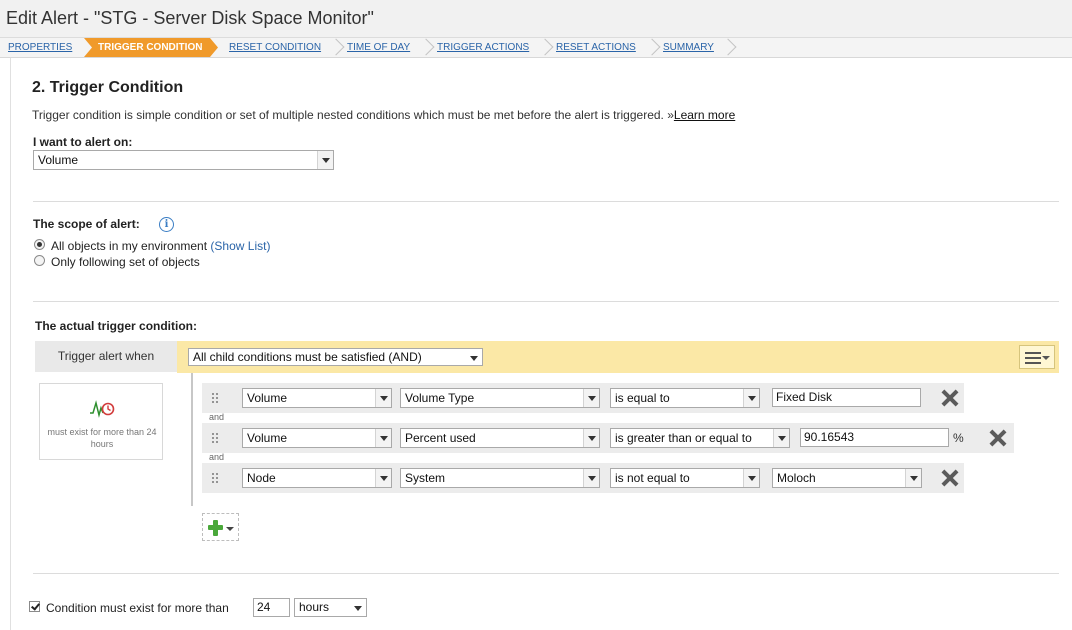 This screenshot has height=630, width=1072. I want to click on group-menu-button, so click(1037, 357).